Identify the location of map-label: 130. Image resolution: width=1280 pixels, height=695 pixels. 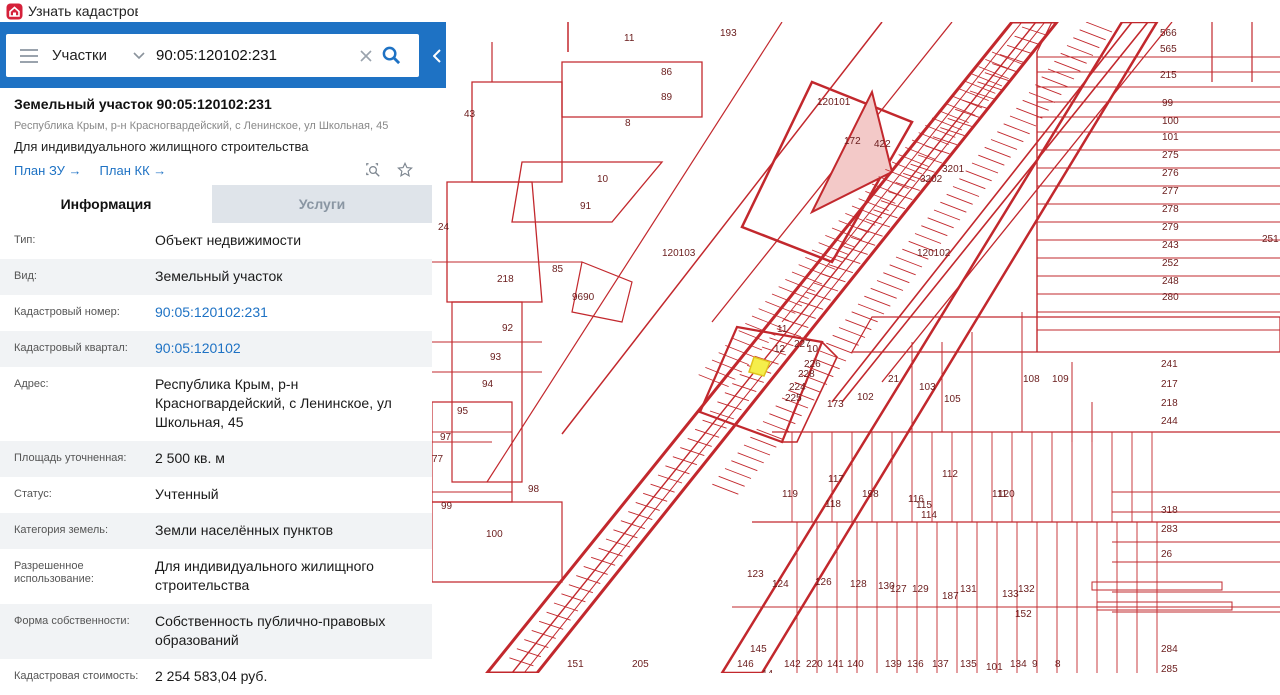
(886, 586).